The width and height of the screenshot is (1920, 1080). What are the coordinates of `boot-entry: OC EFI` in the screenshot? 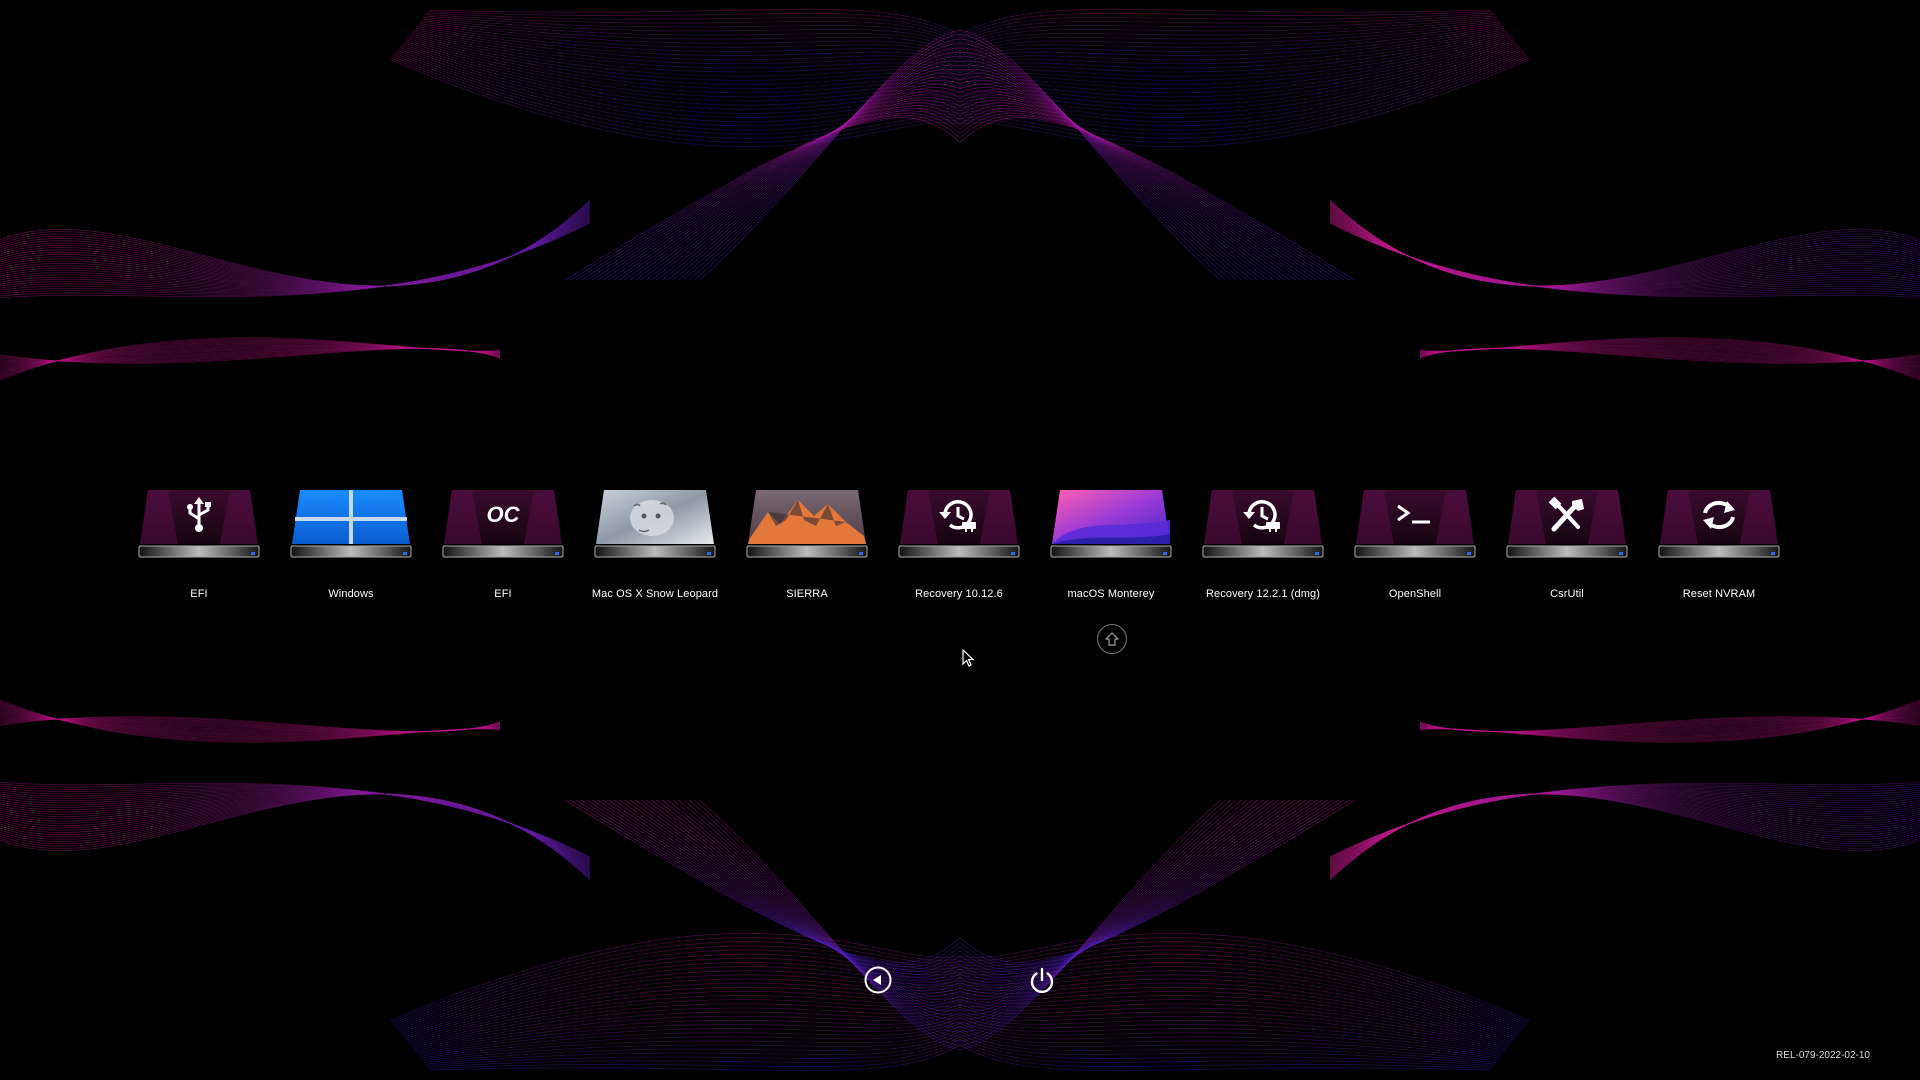 It's located at (503, 543).